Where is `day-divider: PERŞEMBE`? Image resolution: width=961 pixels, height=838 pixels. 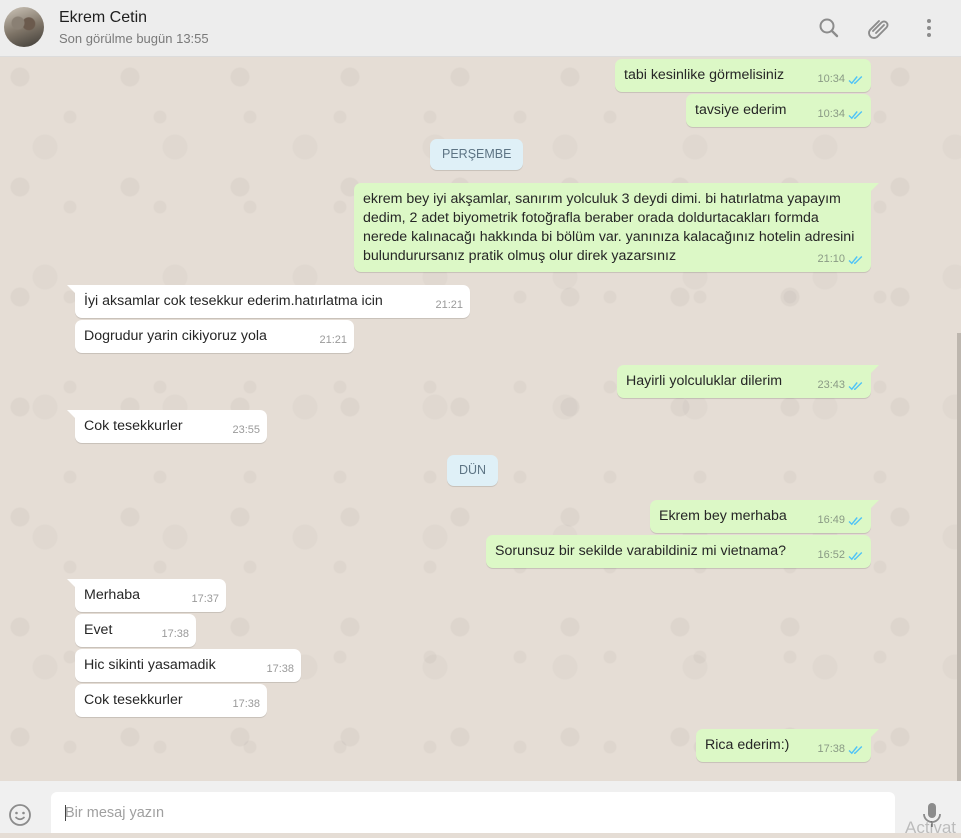
day-divider: PERŞEMBE is located at coordinates (477, 154).